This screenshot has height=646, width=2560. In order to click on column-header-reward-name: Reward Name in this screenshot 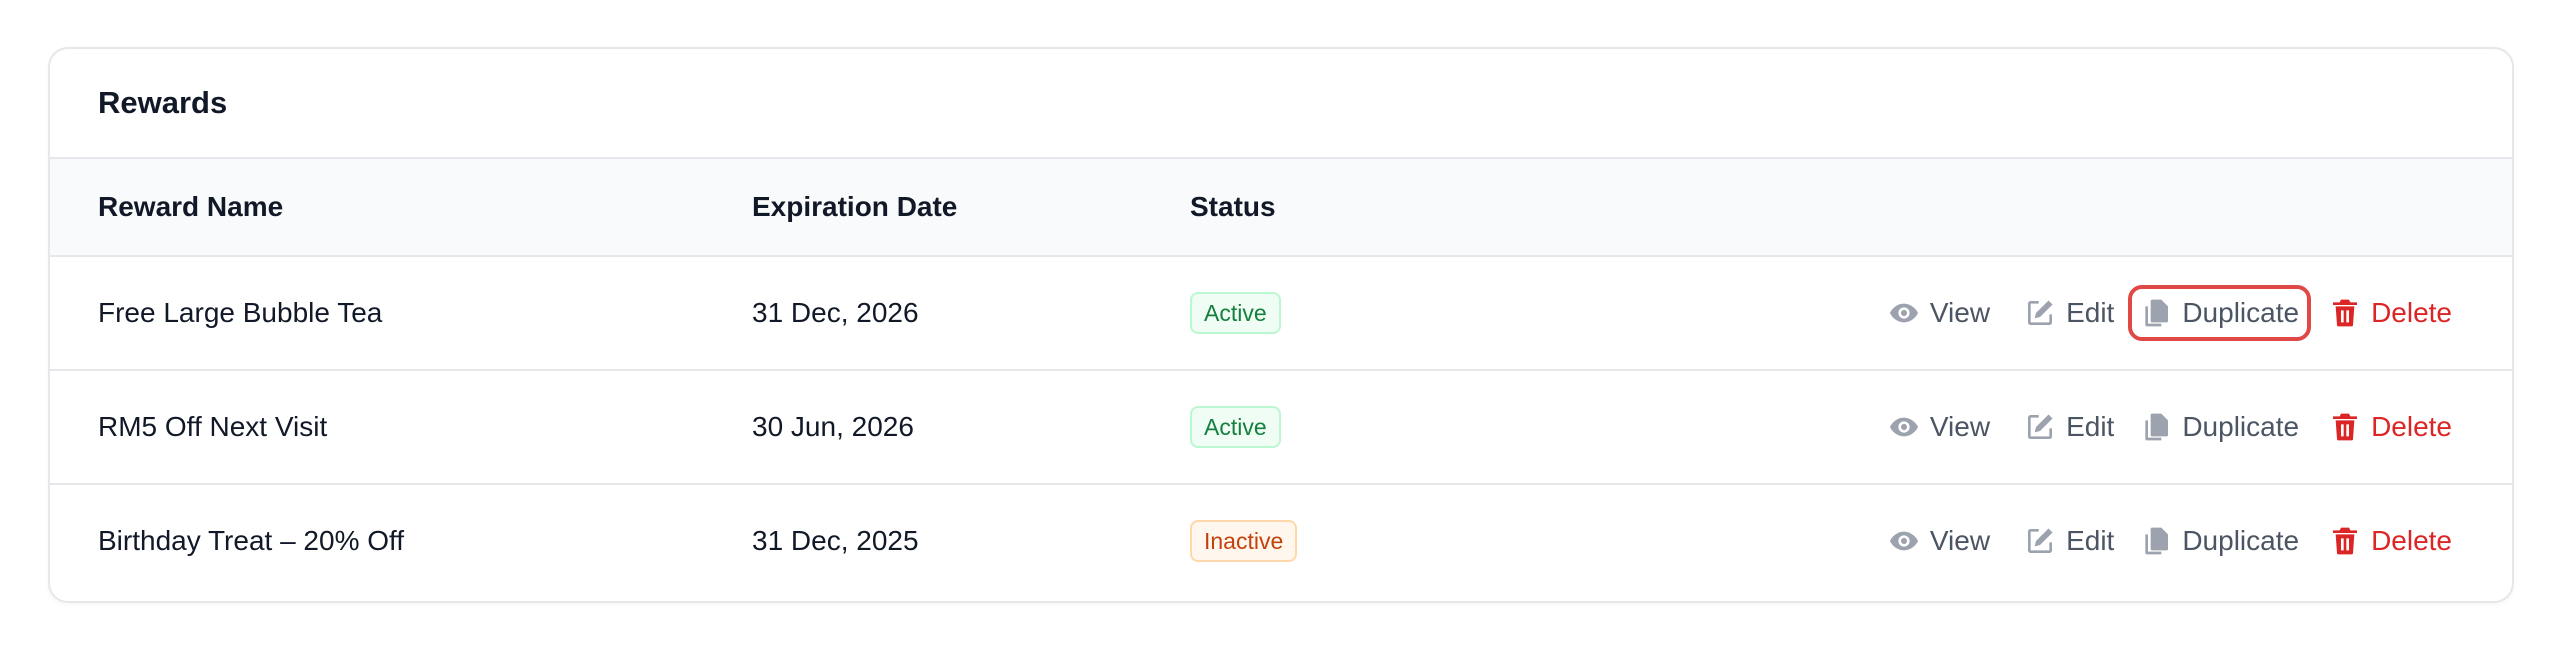, I will do `click(191, 206)`.